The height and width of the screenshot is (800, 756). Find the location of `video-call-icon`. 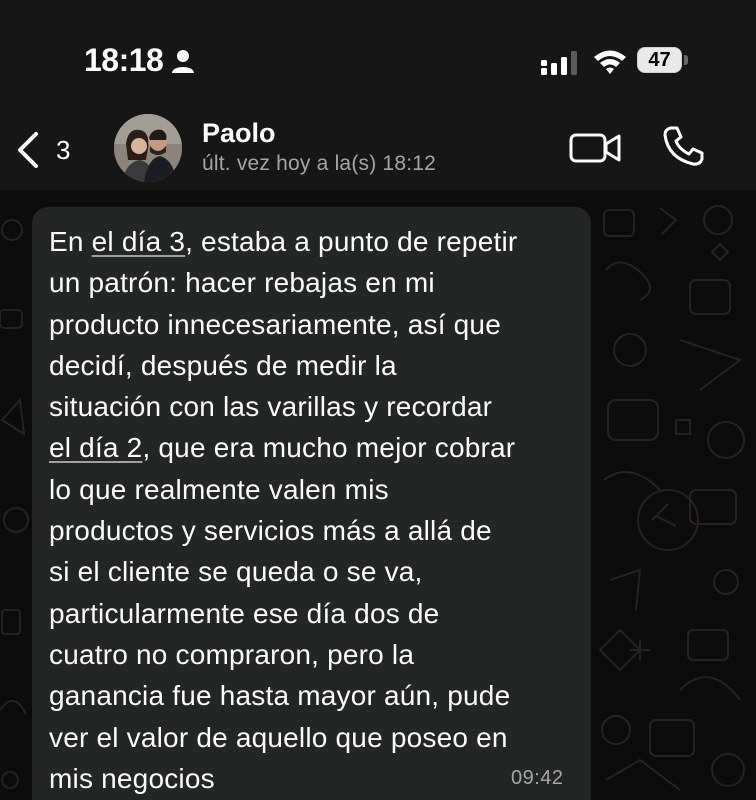

video-call-icon is located at coordinates (595, 148).